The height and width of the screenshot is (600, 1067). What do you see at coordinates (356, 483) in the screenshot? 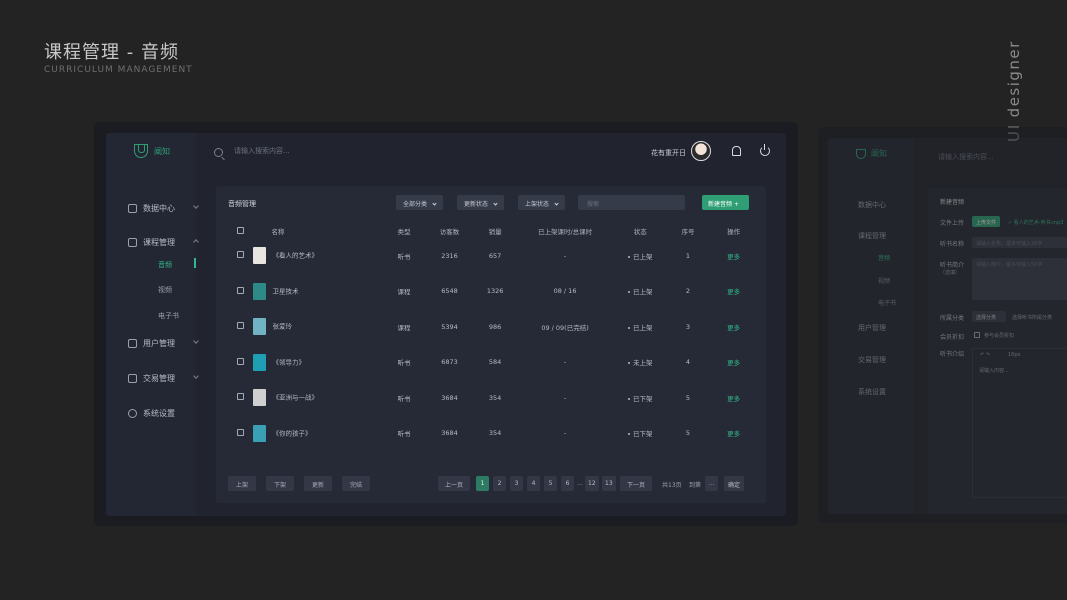
I see `finish-button: 完结` at bounding box center [356, 483].